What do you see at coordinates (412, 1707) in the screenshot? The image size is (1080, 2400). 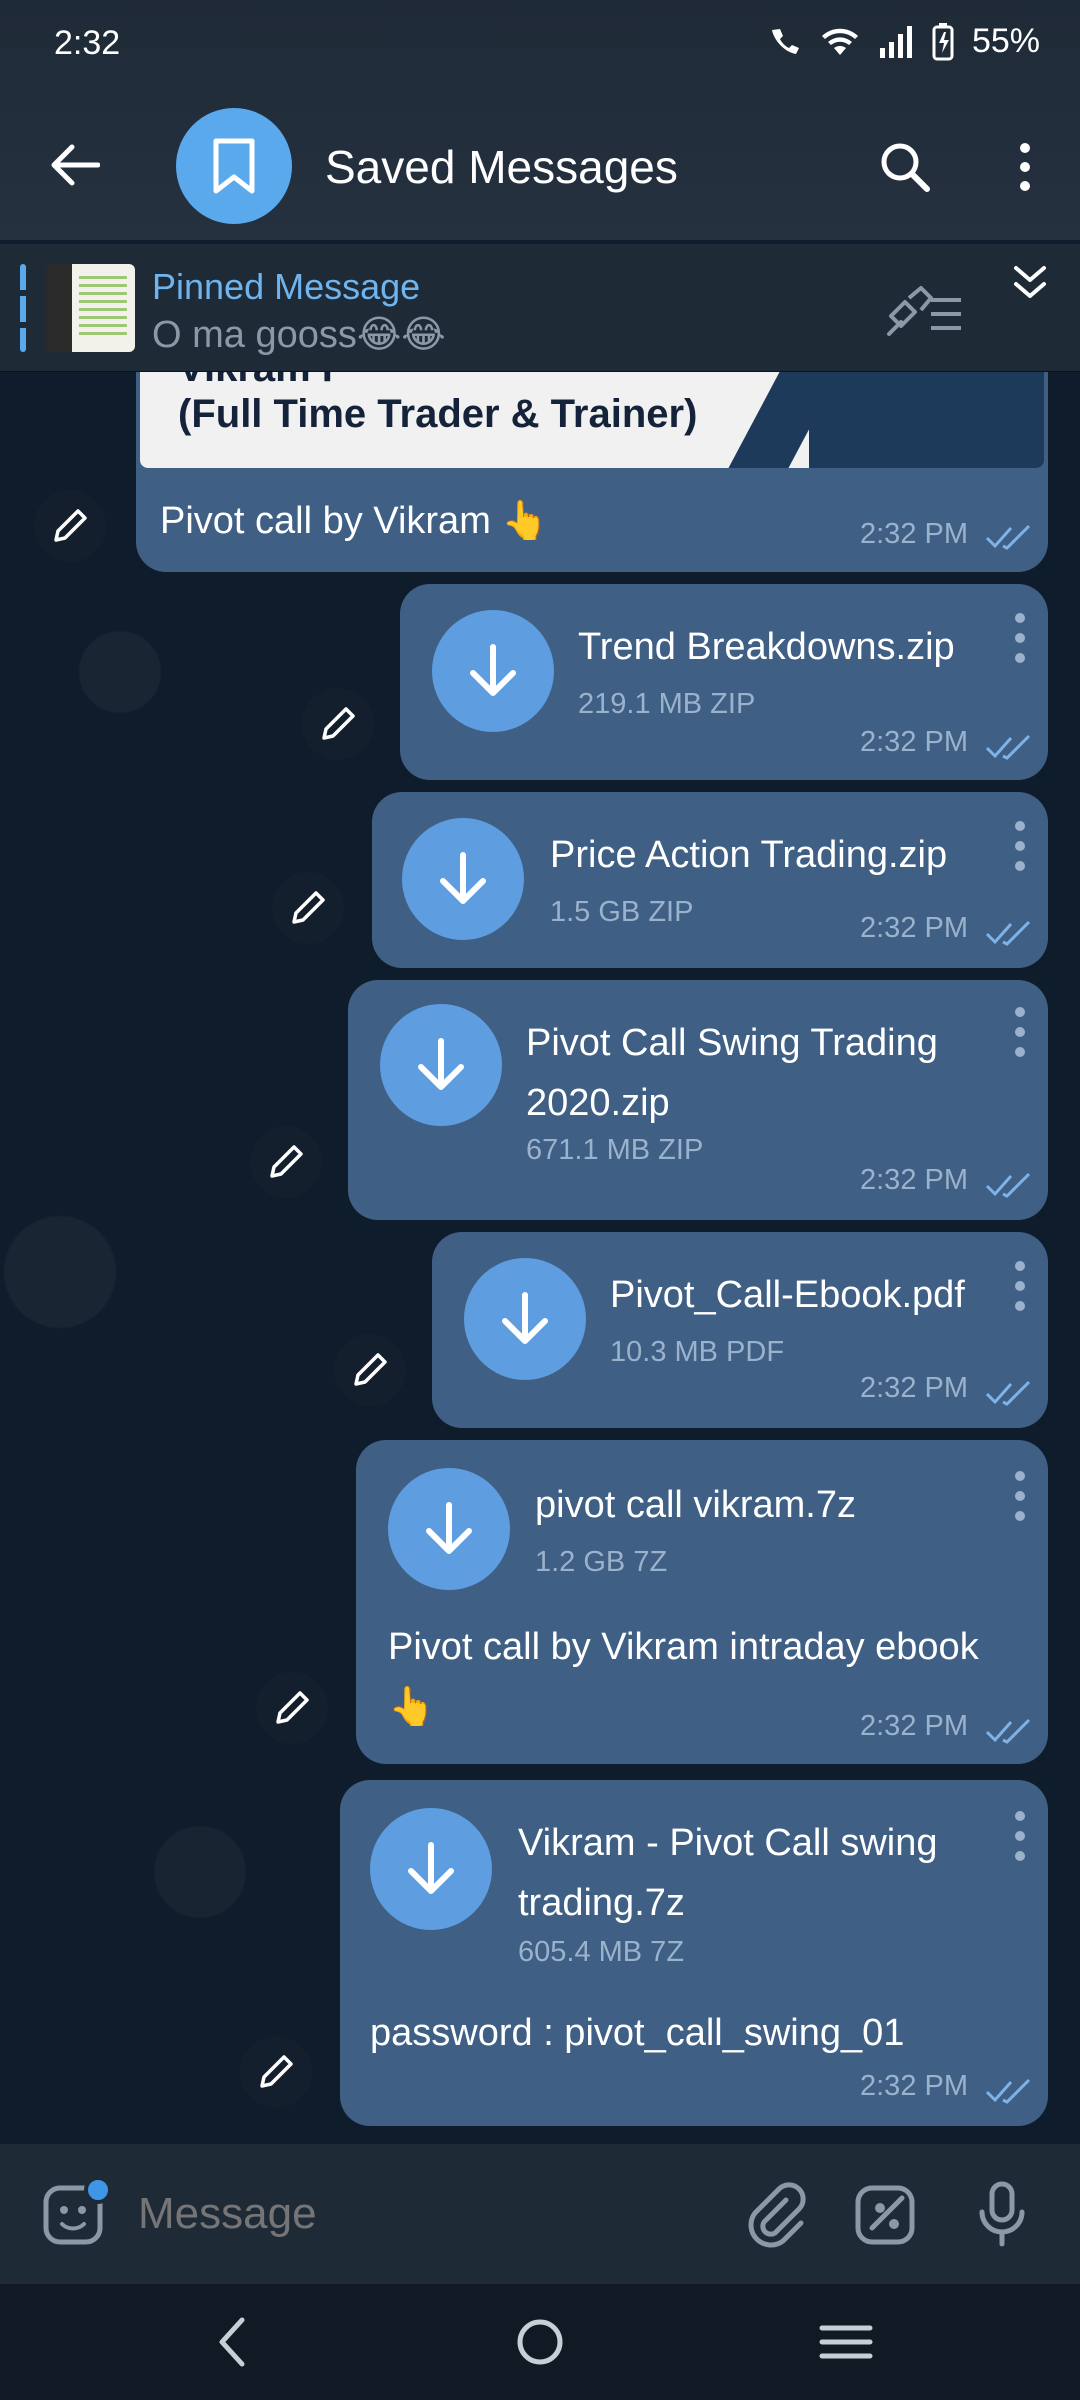 I see `message-caption-line2: 👆` at bounding box center [412, 1707].